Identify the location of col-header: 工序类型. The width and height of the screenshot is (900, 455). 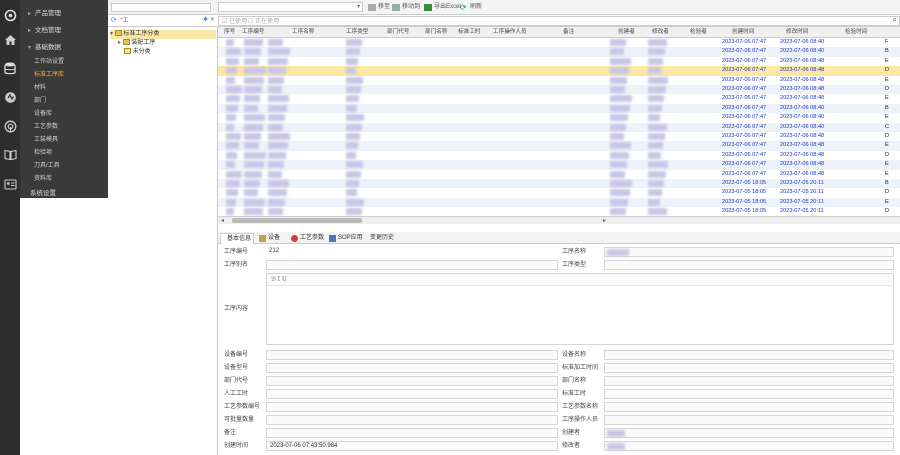
(357, 32).